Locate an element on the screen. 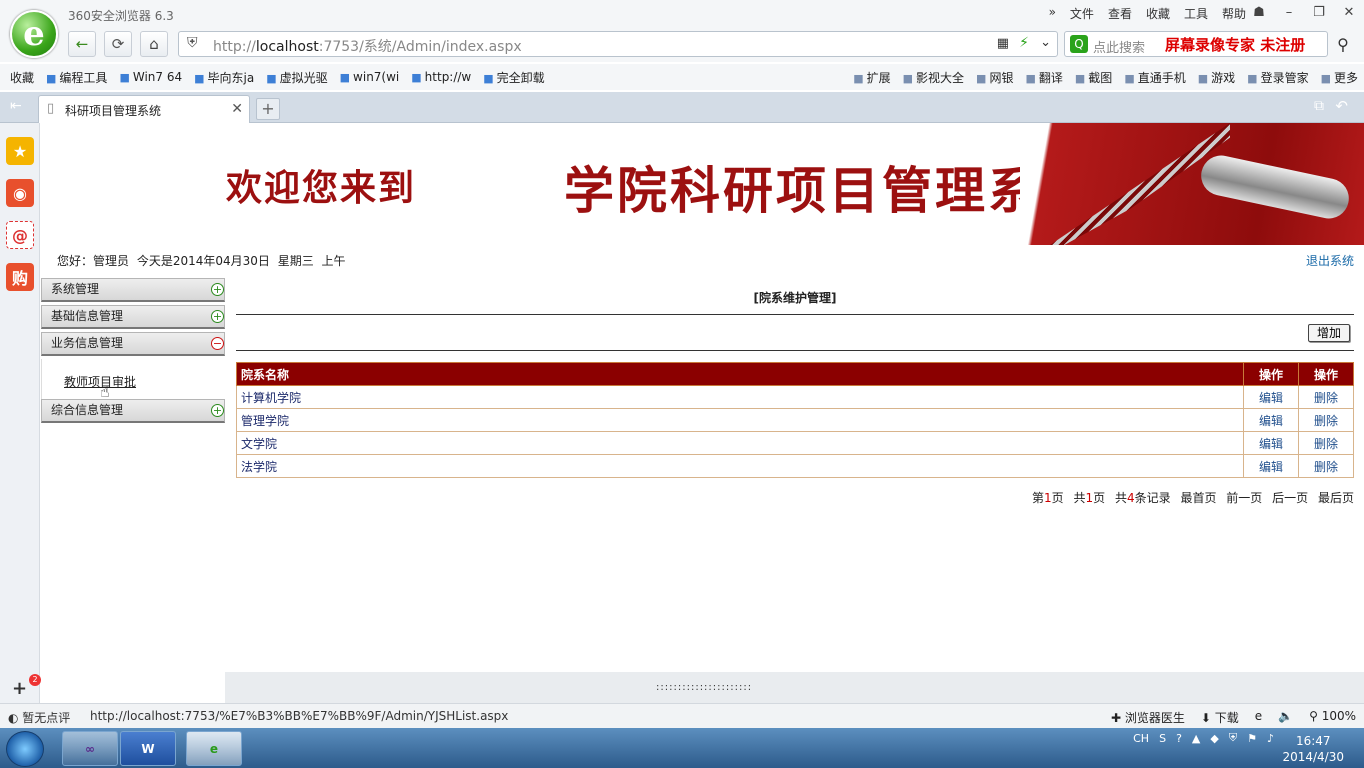 Image resolution: width=1364 pixels, height=768 pixels. notification-badge: 2 is located at coordinates (35, 680).